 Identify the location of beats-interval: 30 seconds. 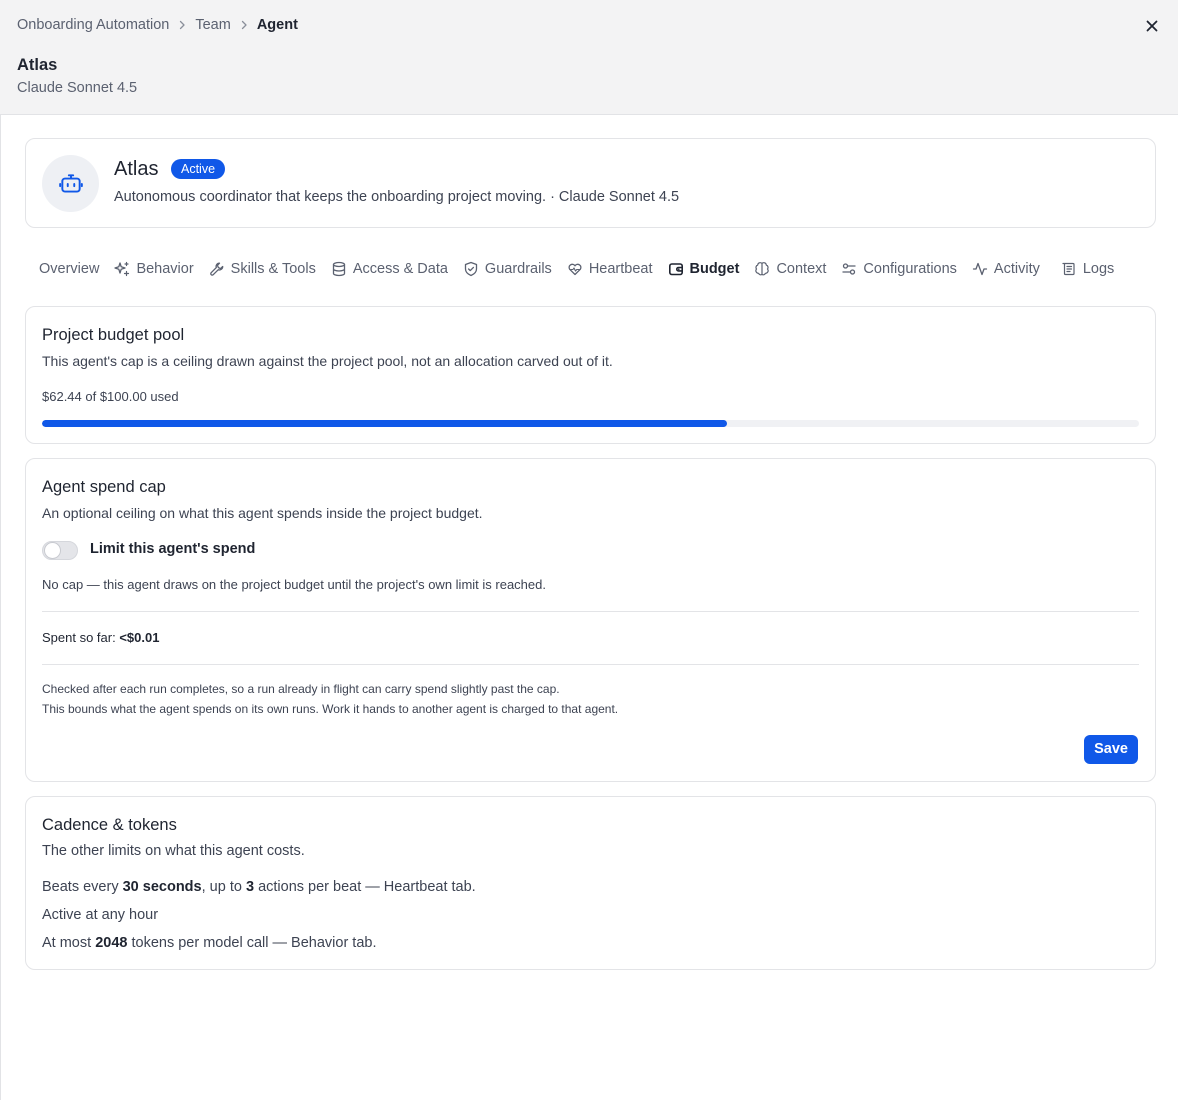
(162, 887).